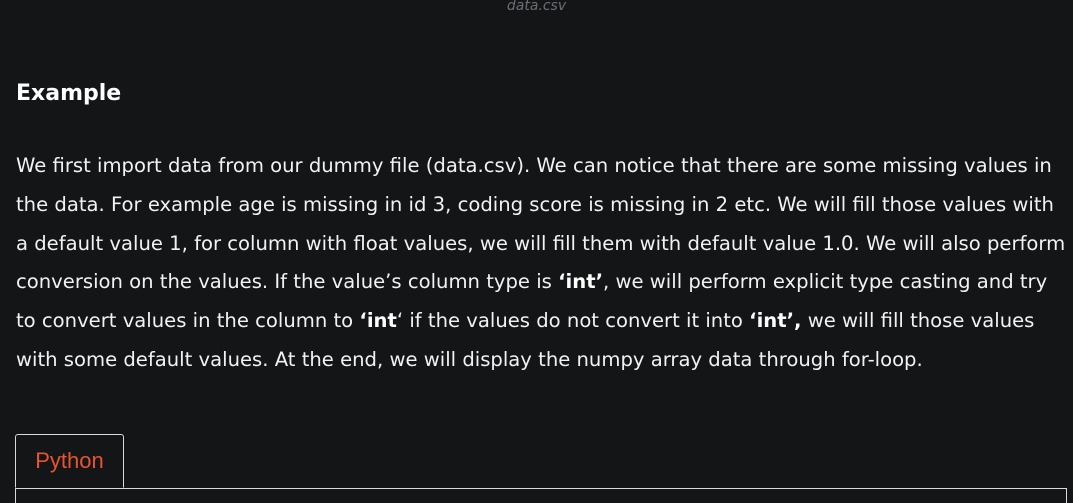  I want to click on tab-python-label: Python, so click(69, 460).